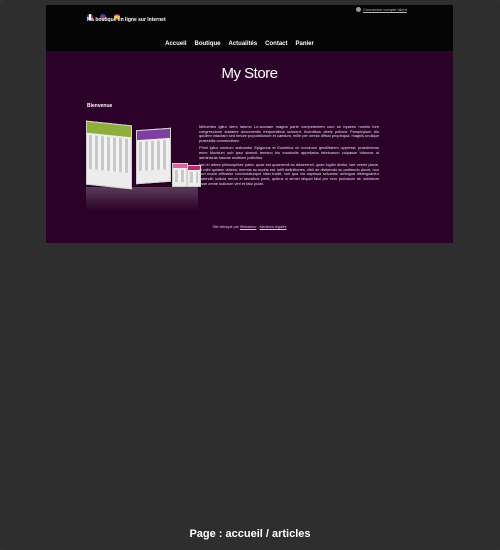 The image size is (500, 550). I want to click on welcome-heading: Bienvenue, so click(100, 106).